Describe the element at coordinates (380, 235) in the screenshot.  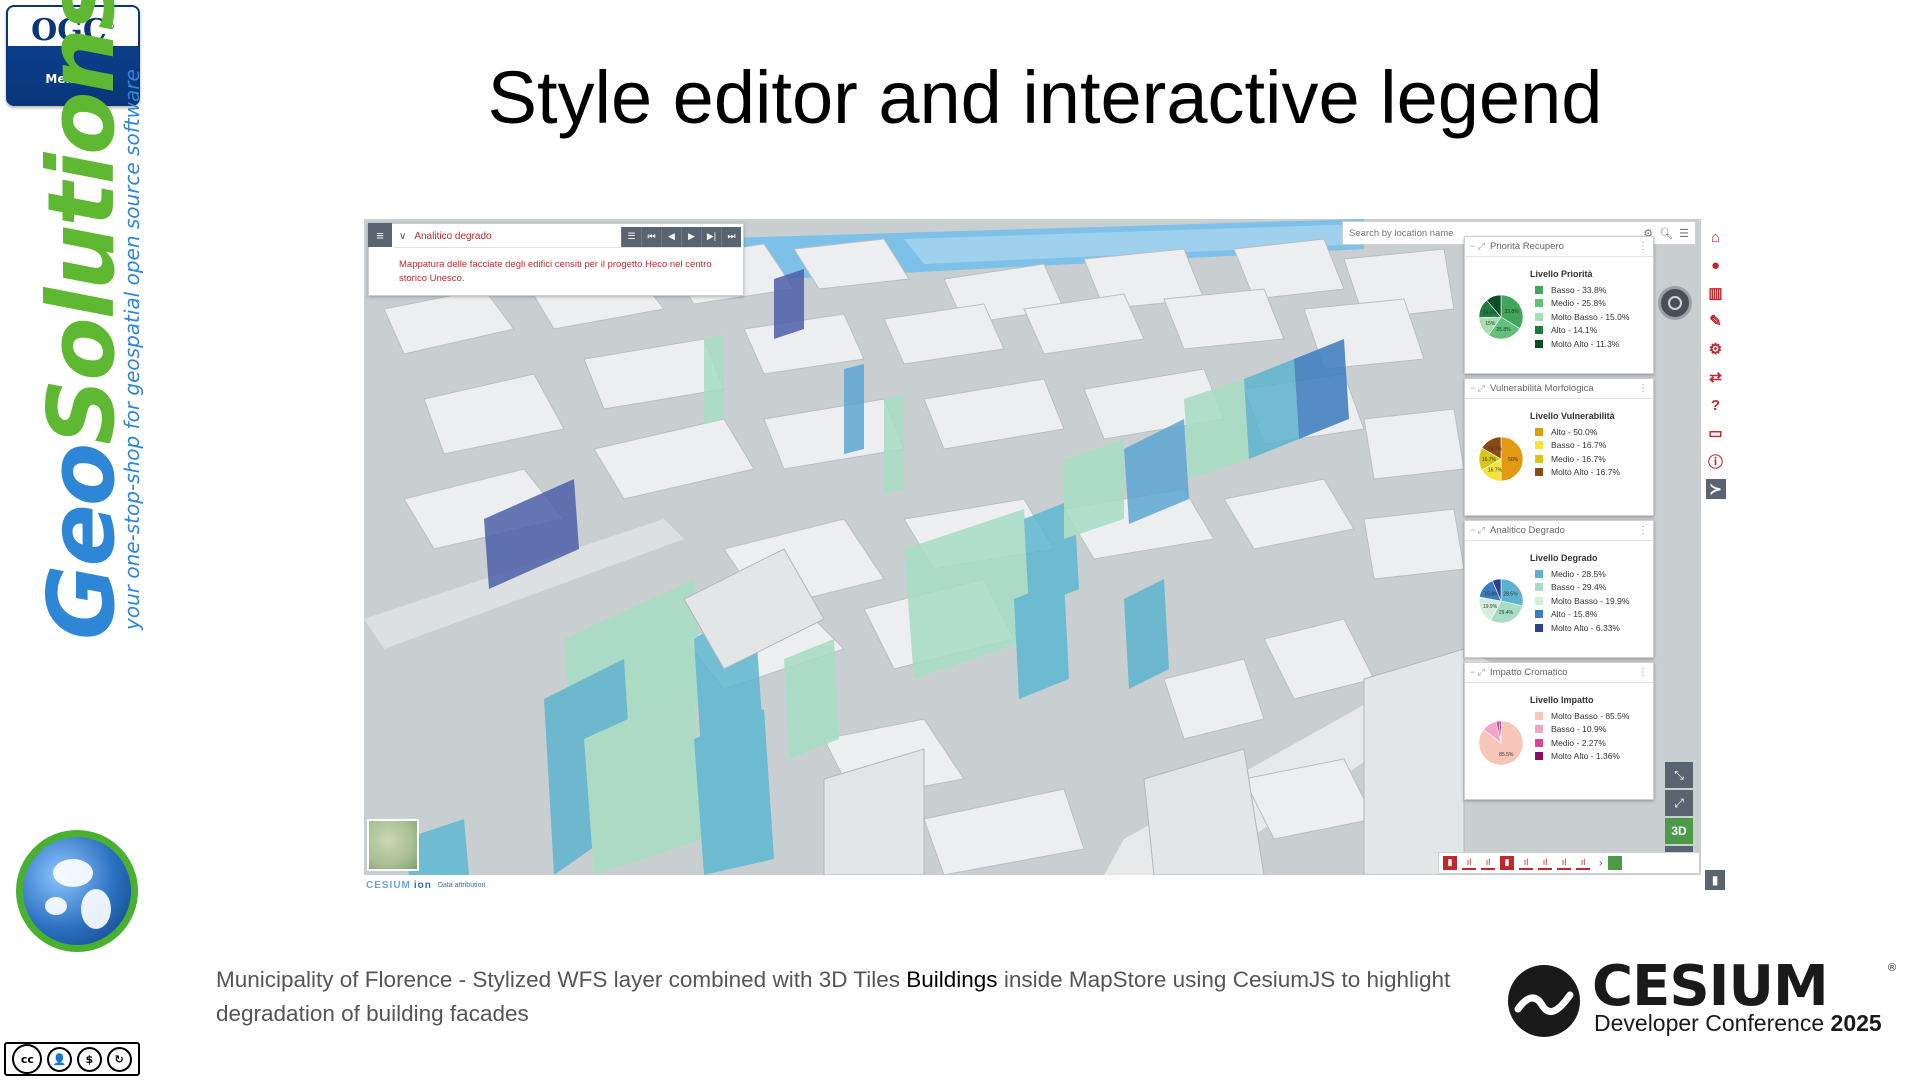
I see `layers-icon: ≡` at that location.